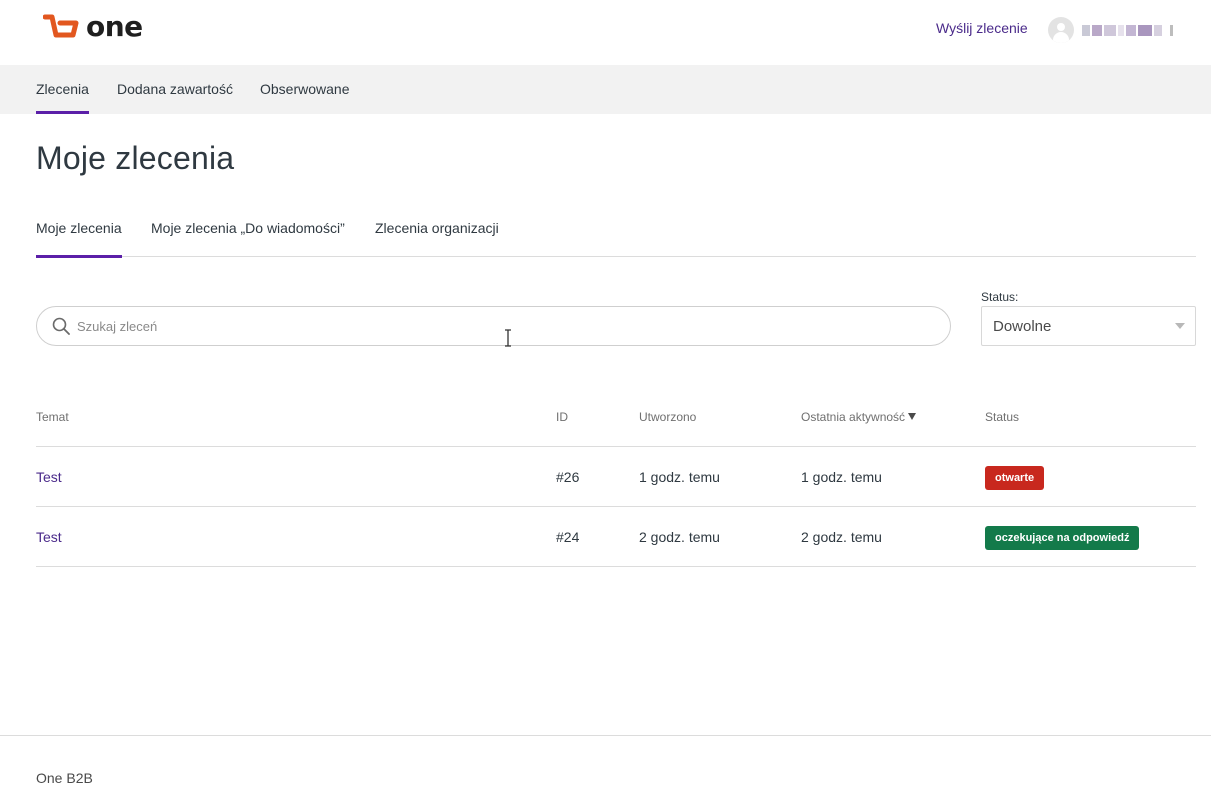 This screenshot has width=1211, height=808. I want to click on nav-item-dodana-zawartosc: Dodana zawartość, so click(175, 89).